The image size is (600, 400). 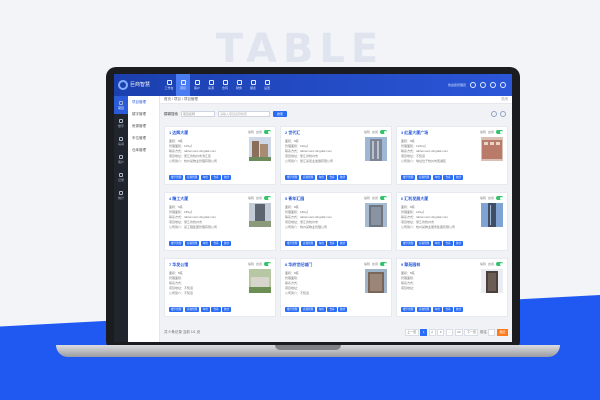 What do you see at coordinates (424, 332) in the screenshot?
I see `page-button: 1` at bounding box center [424, 332].